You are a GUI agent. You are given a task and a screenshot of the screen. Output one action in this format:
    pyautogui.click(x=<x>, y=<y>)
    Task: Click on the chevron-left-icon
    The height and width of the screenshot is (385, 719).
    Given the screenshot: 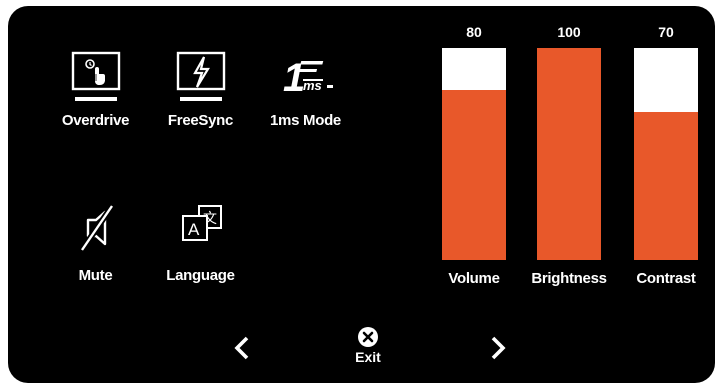 What is the action you would take?
    pyautogui.click(x=241, y=348)
    